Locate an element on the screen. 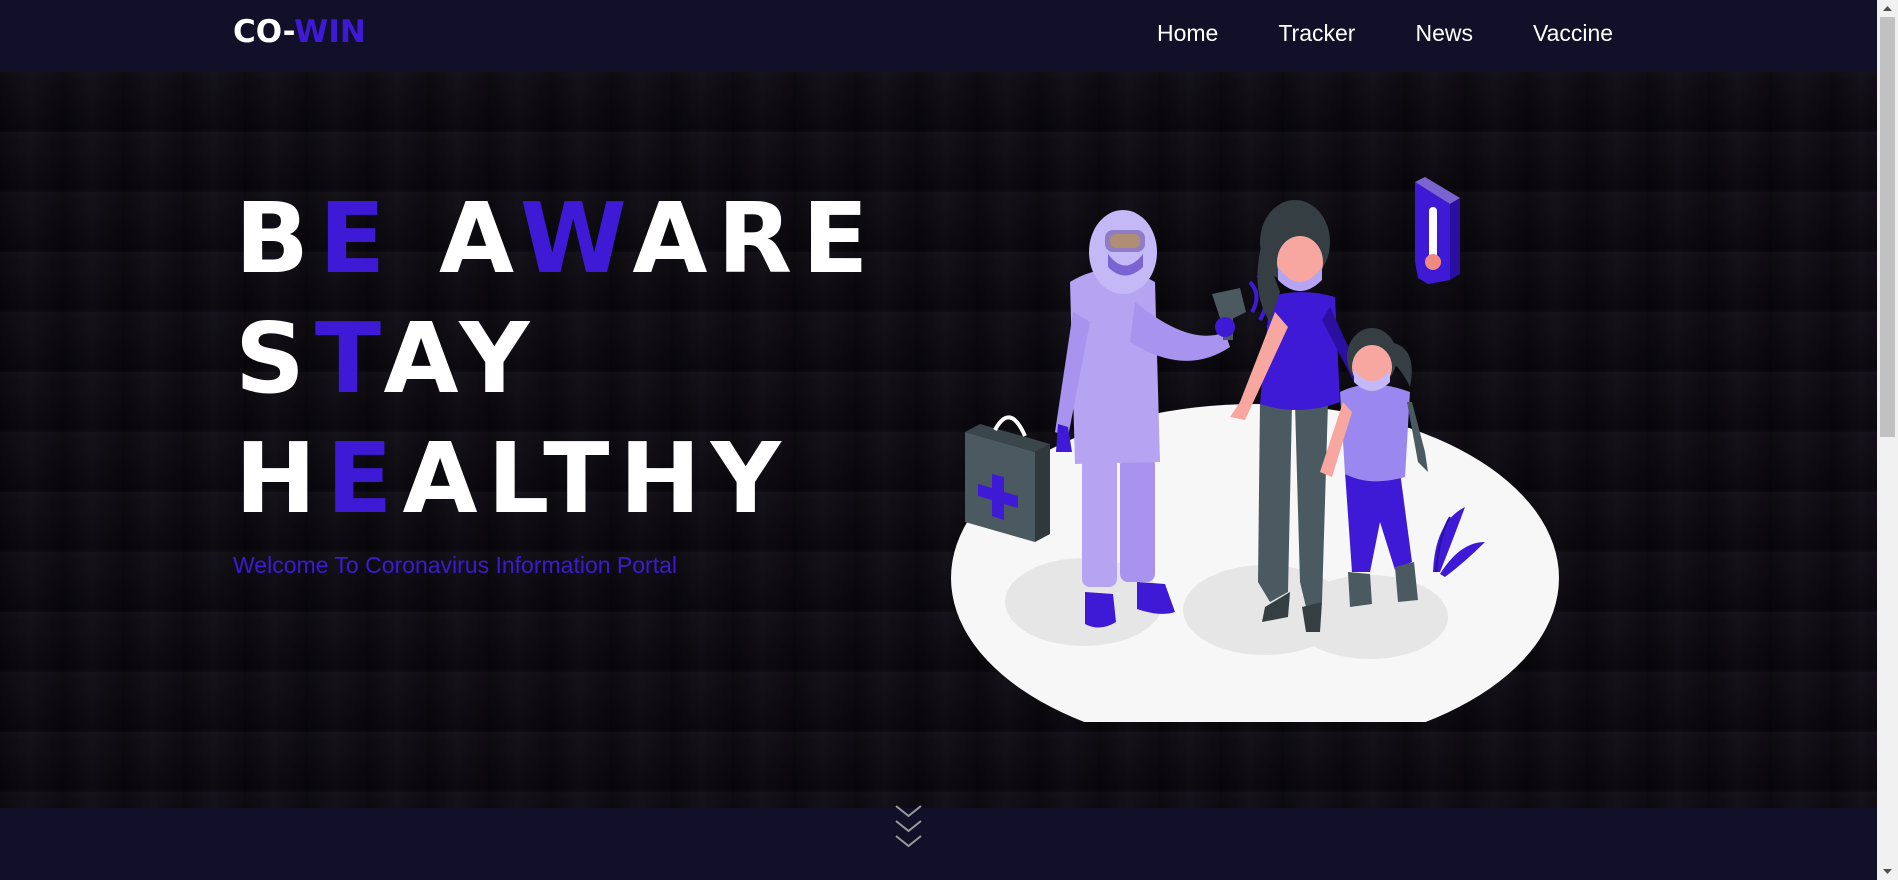 Image resolution: width=1898 pixels, height=880 pixels. headline-highlight: T is located at coordinates (349, 358).